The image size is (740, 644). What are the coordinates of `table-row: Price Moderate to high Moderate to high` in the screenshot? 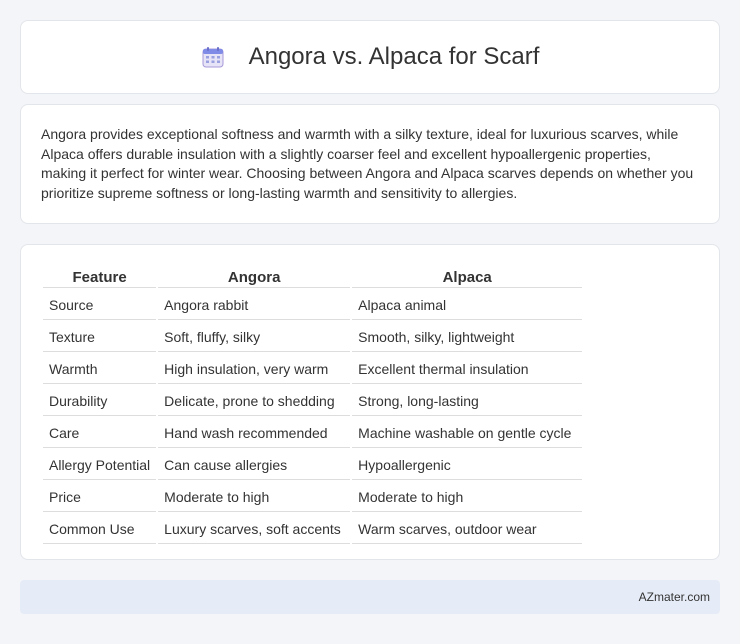 It's located at (313, 497).